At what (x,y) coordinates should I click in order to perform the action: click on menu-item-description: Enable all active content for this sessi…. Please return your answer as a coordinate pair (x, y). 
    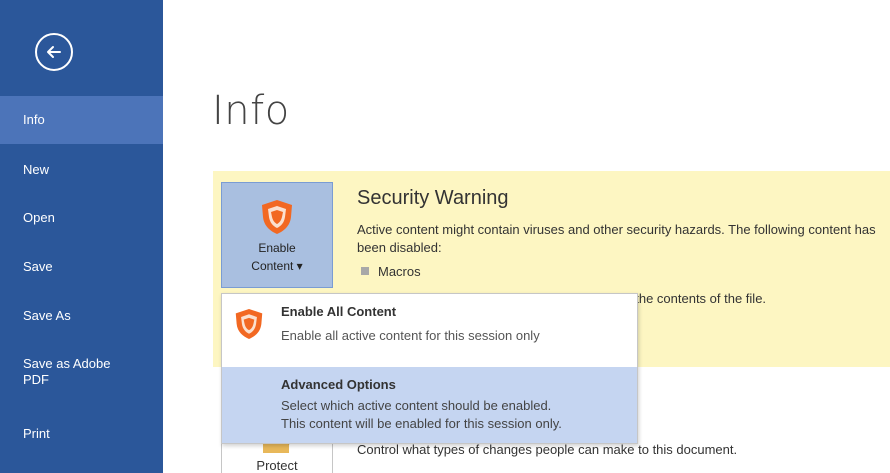
    Looking at the image, I should click on (410, 335).